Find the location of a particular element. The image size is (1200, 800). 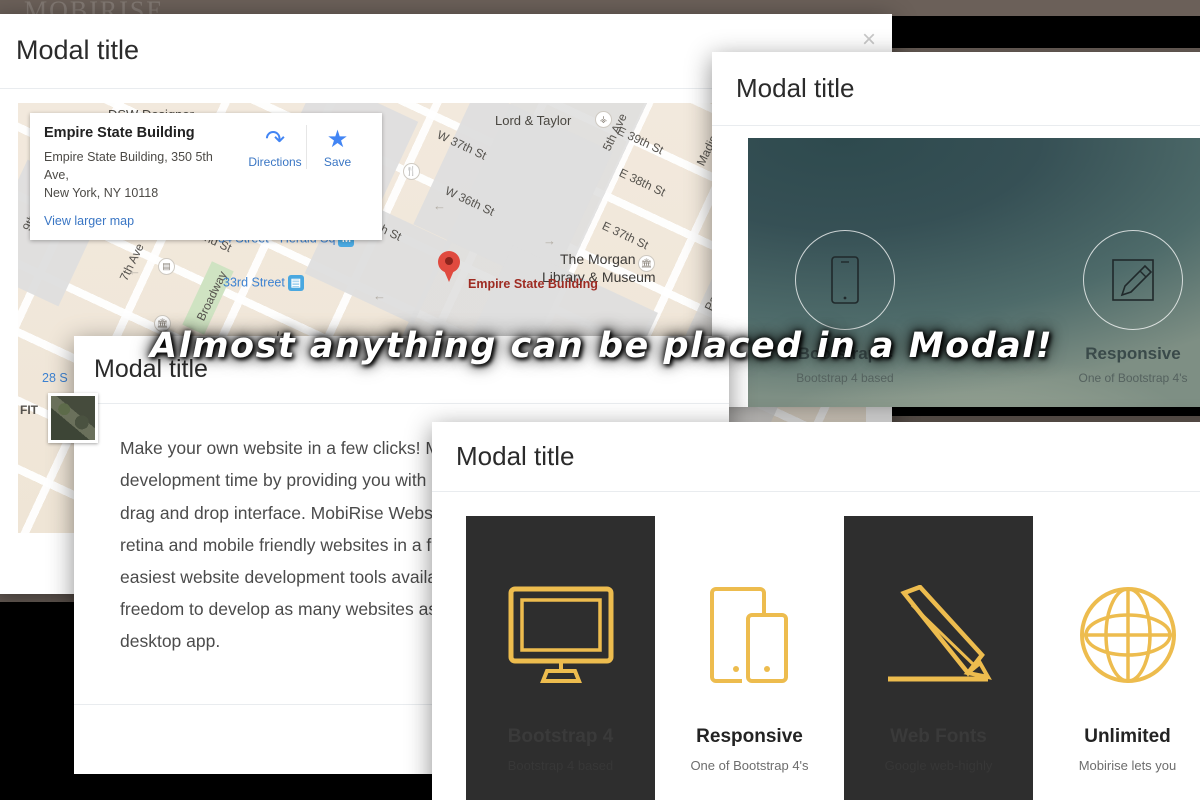

star-icon: ★ is located at coordinates (337, 139).